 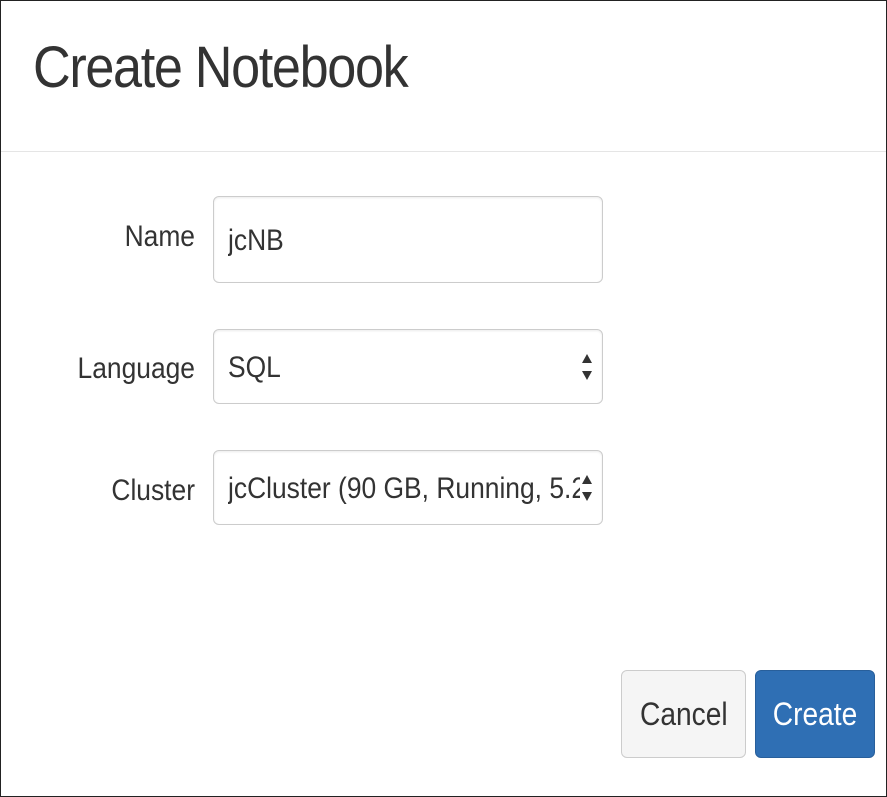 I want to click on language-select-value: SQL, so click(x=254, y=367).